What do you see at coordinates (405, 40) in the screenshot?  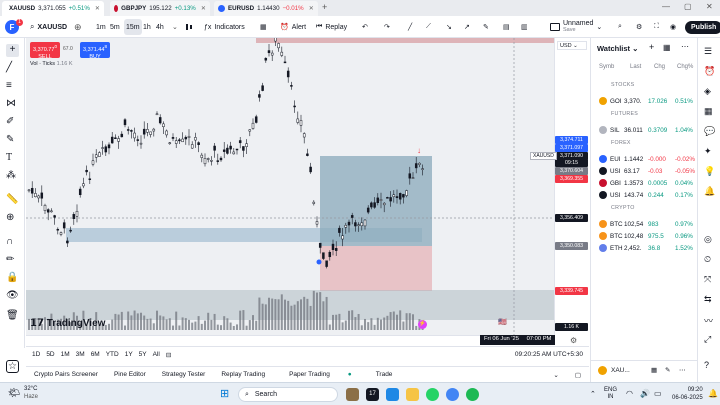 I see `supply-zone` at bounding box center [405, 40].